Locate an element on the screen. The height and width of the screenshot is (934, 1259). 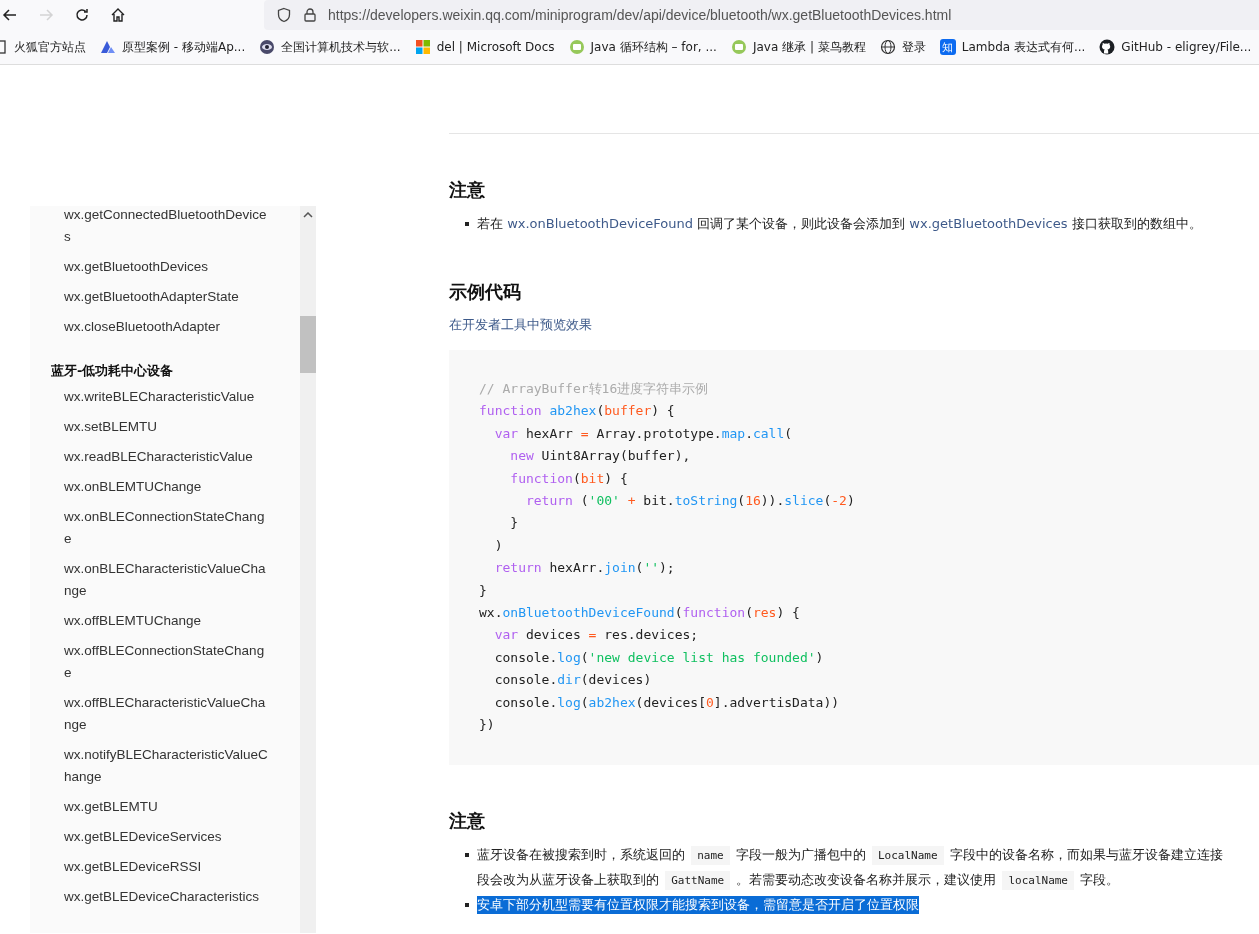
scrollbar-thumb is located at coordinates (308, 344).